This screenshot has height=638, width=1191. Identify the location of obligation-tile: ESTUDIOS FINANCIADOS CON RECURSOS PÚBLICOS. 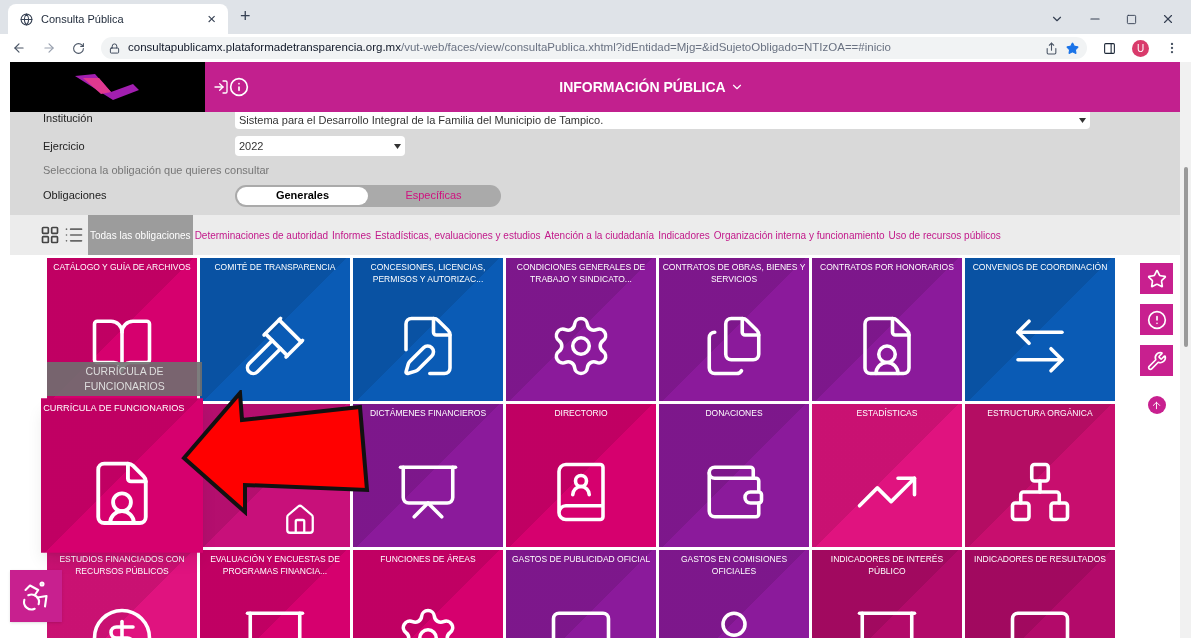
(122, 594).